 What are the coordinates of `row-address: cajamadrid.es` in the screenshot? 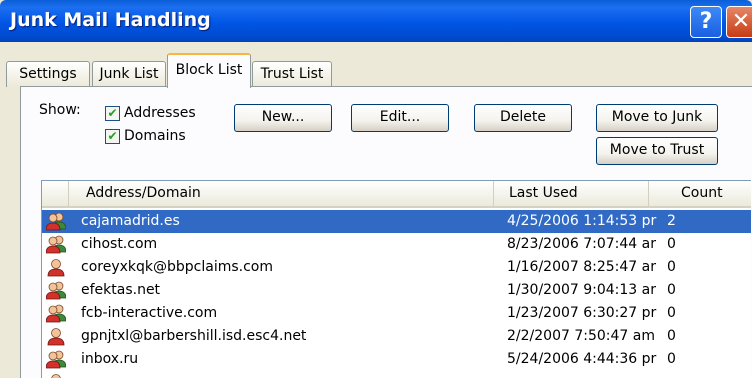 It's located at (130, 221).